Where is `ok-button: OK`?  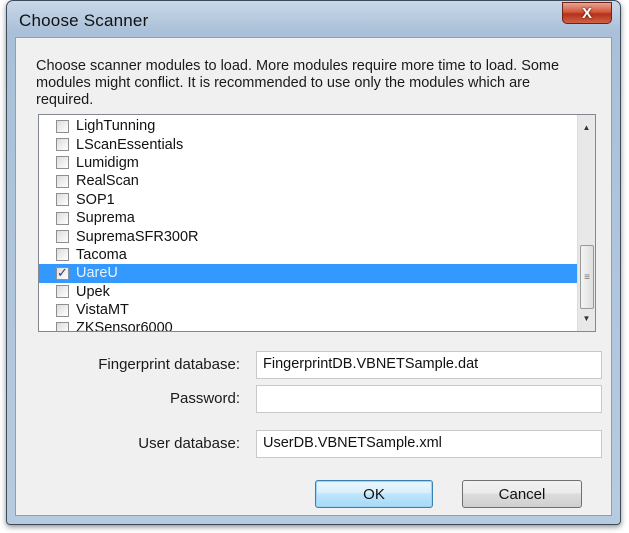
ok-button: OK is located at coordinates (374, 494).